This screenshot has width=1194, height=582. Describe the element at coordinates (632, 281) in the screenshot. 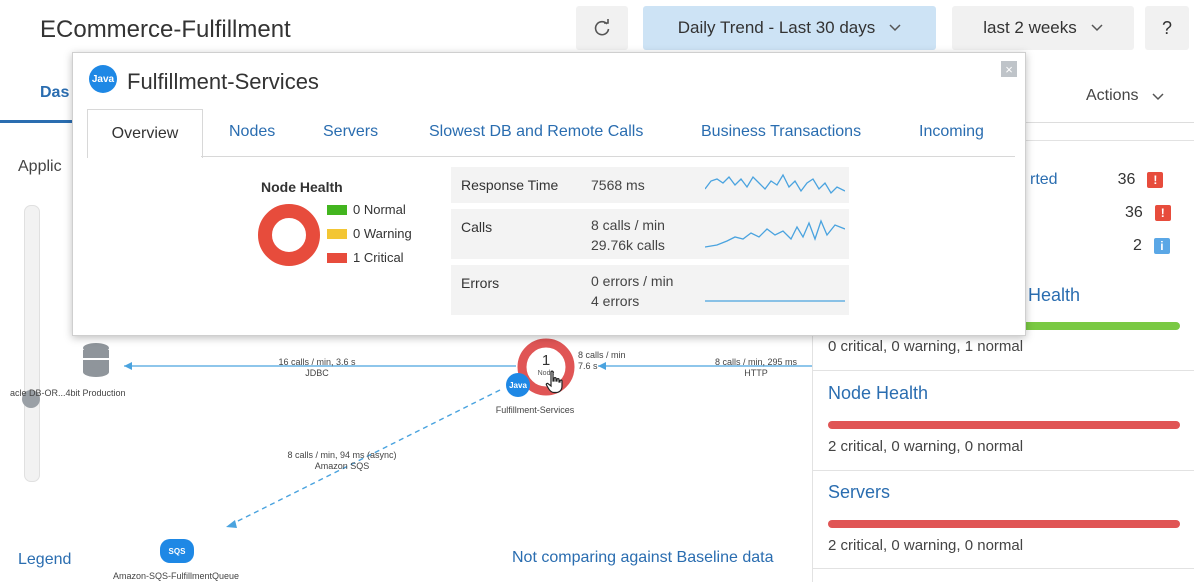

I see `errors-per-min: 0 errors / min` at that location.